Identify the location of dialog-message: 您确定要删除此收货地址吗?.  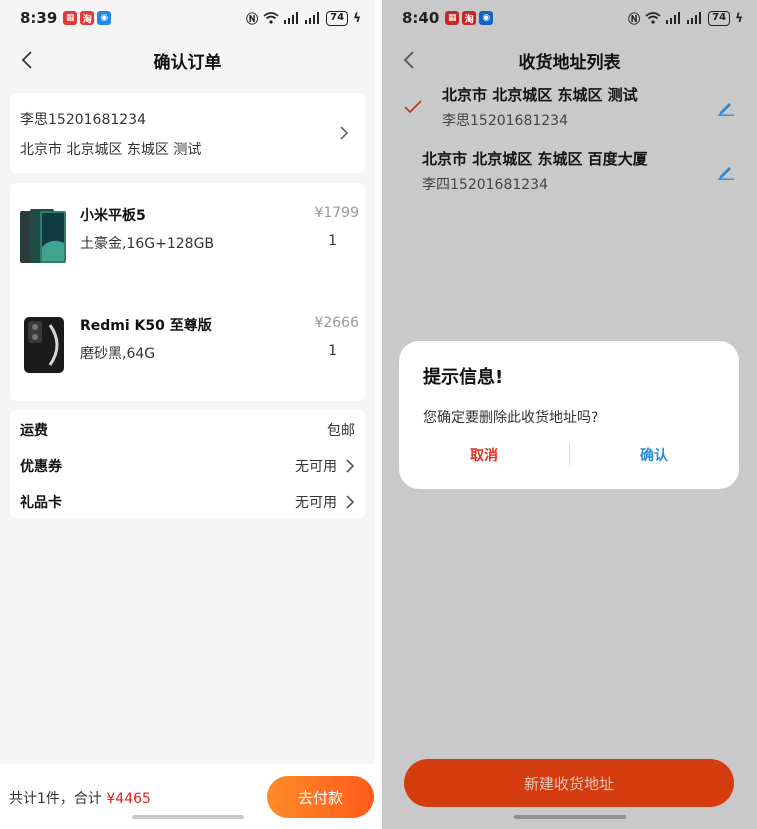
(511, 418).